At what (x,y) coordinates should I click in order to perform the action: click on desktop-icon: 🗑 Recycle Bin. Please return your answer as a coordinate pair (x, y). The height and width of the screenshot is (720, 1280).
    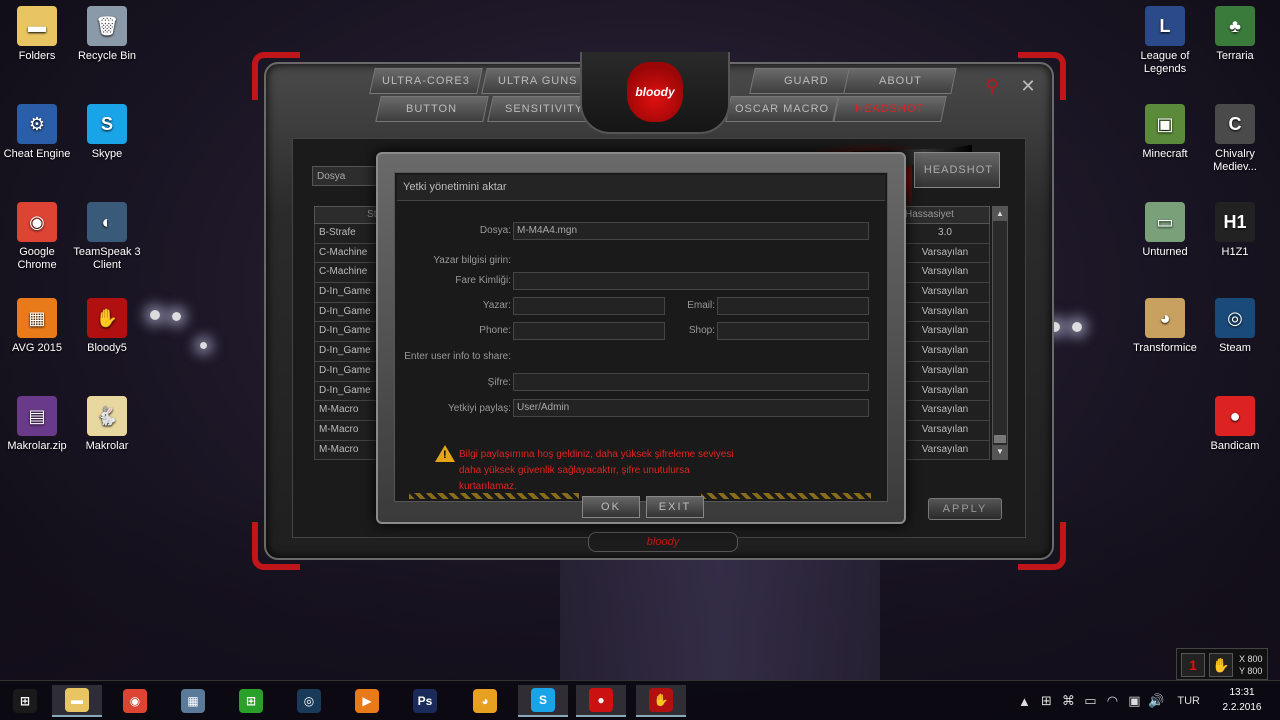
    Looking at the image, I should click on (107, 34).